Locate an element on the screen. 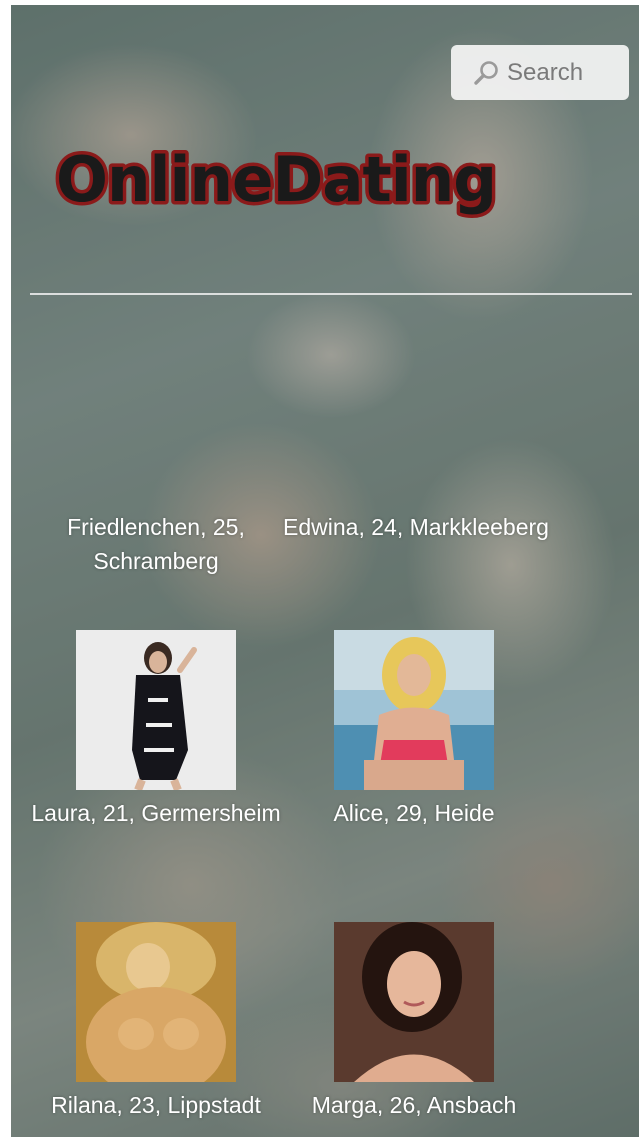 The width and height of the screenshot is (639, 1137). header-divider is located at coordinates (331, 294).